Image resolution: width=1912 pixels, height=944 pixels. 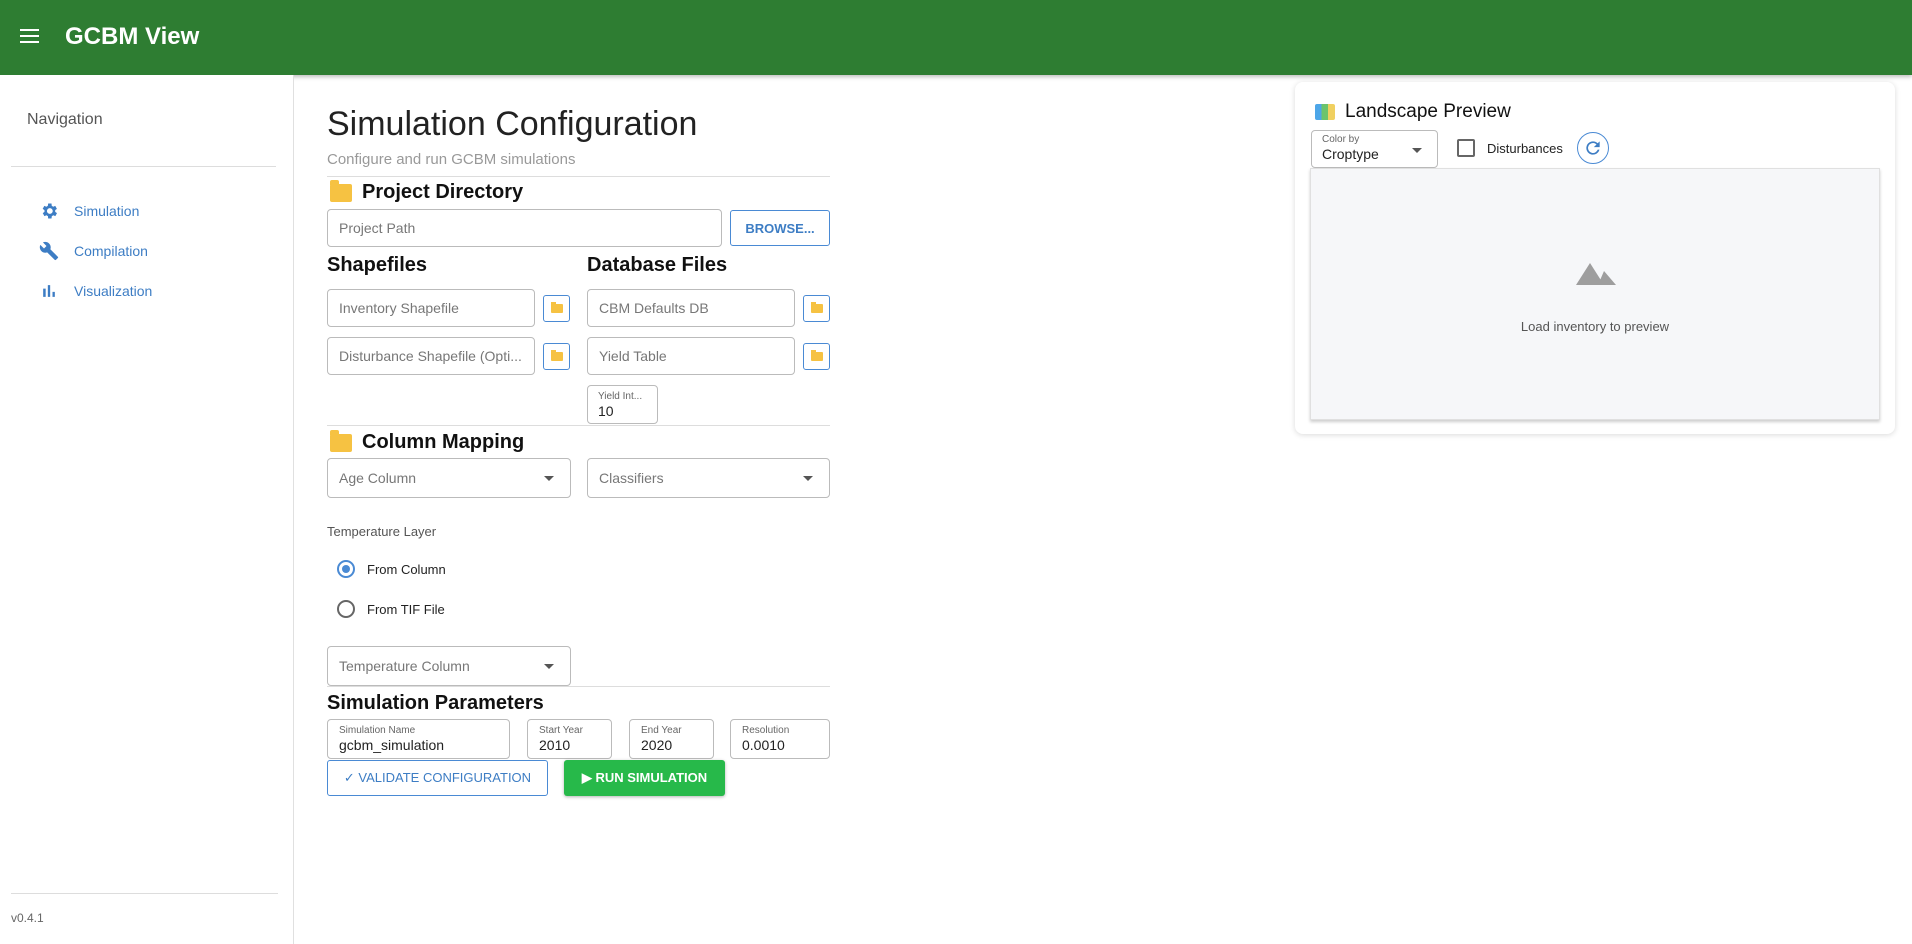 I want to click on validate-configuration-button: ✓ VALIDATE CONFIGURATION, so click(x=437, y=778).